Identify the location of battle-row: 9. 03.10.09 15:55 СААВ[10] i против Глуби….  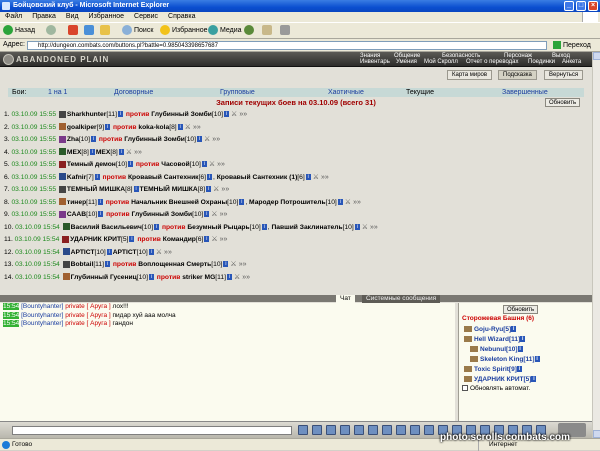
(296, 215).